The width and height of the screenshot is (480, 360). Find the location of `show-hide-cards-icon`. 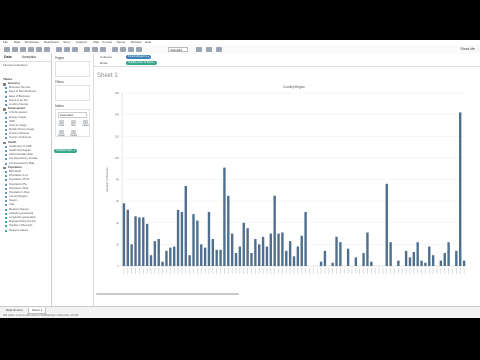

show-hide-cards-icon is located at coordinates (199, 49).